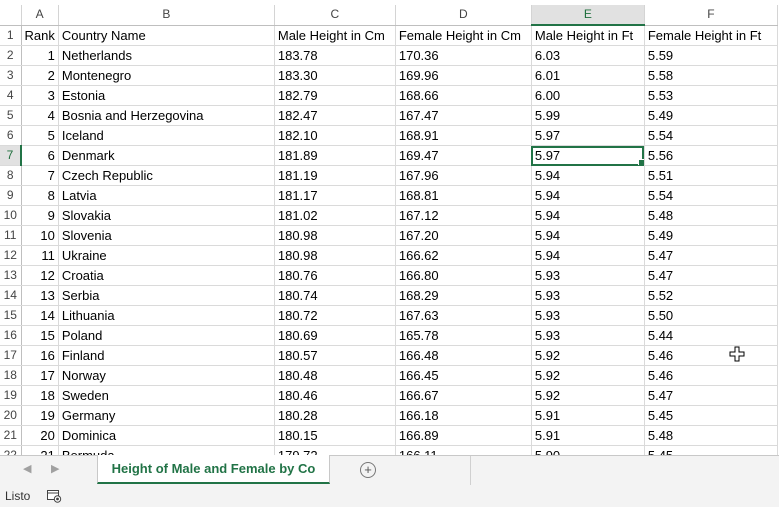 Image resolution: width=779 pixels, height=507 pixels. What do you see at coordinates (11, 235) in the screenshot?
I see `row-header: 11` at bounding box center [11, 235].